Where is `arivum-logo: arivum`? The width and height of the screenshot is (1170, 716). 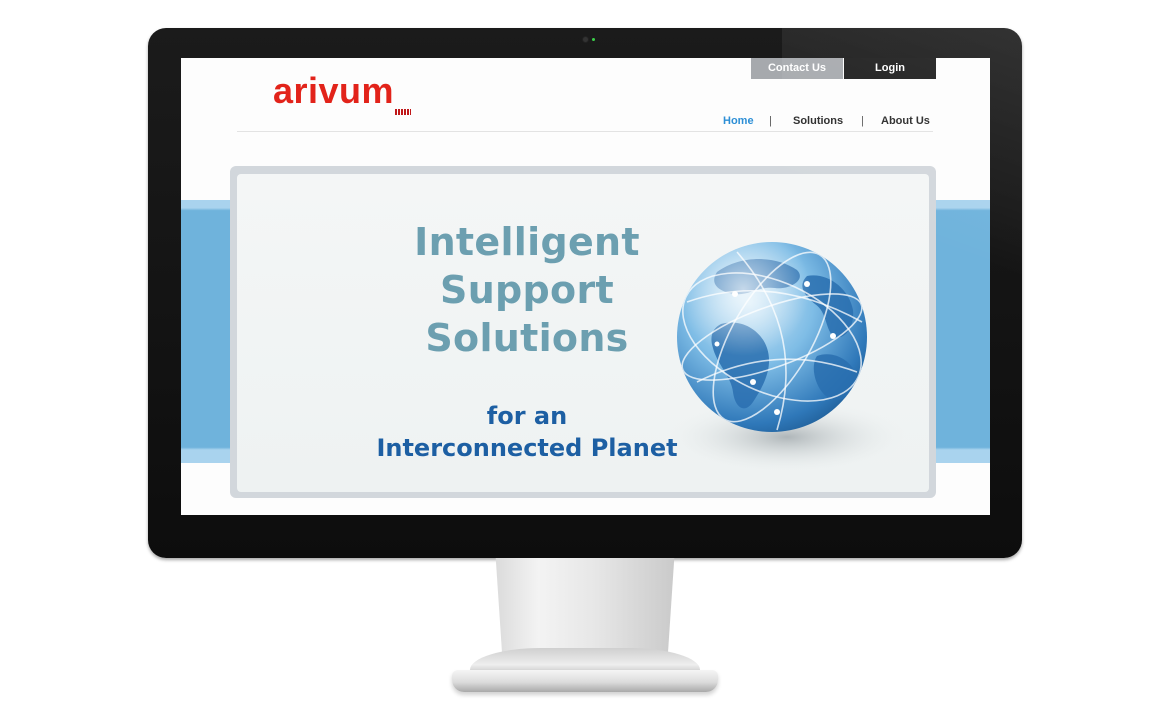 arivum-logo: arivum is located at coordinates (333, 91).